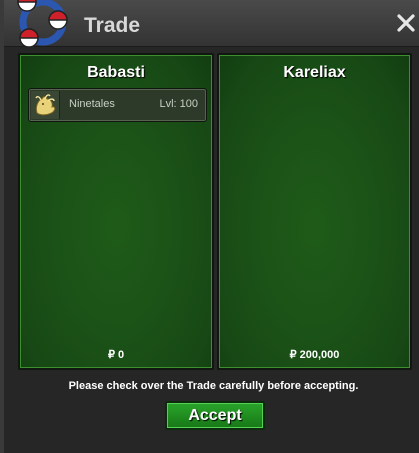  I want to click on money-amount: ₽0, so click(116, 354).